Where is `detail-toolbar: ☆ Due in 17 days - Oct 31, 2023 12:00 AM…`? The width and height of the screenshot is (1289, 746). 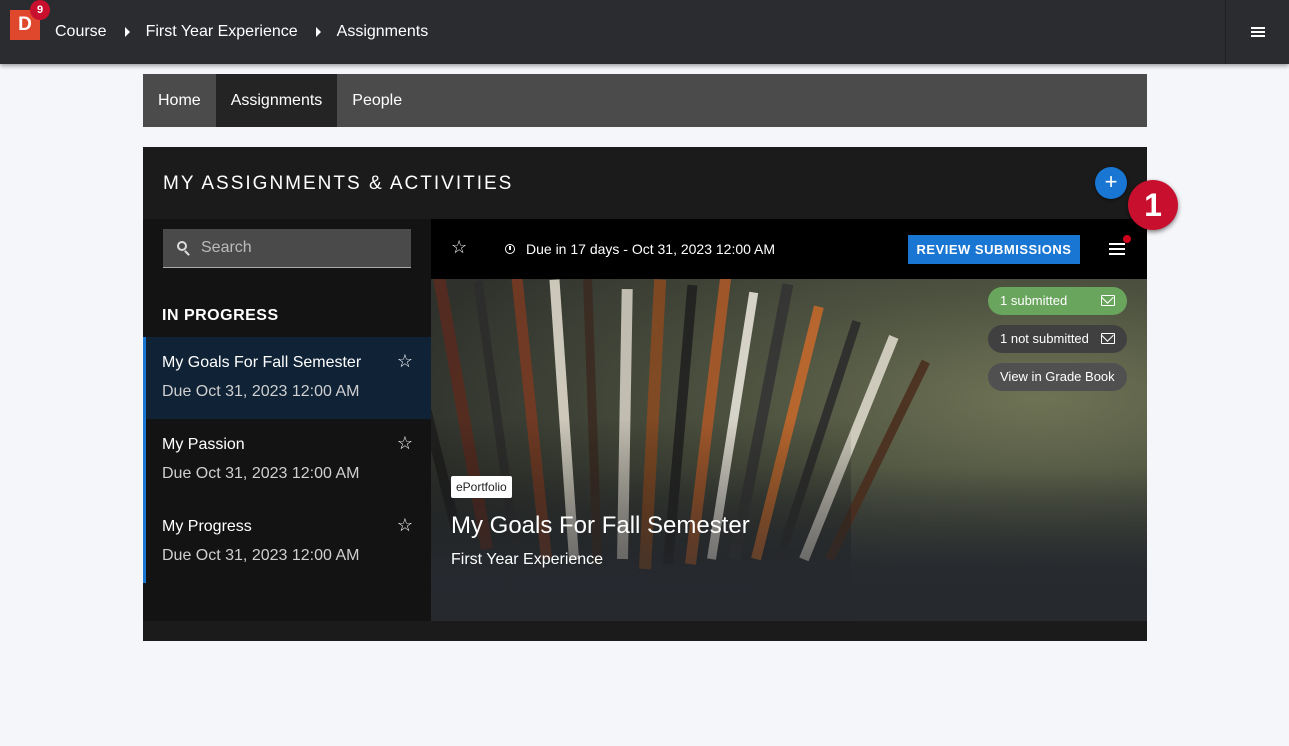 detail-toolbar: ☆ Due in 17 days - Oct 31, 2023 12:00 AM… is located at coordinates (789, 249).